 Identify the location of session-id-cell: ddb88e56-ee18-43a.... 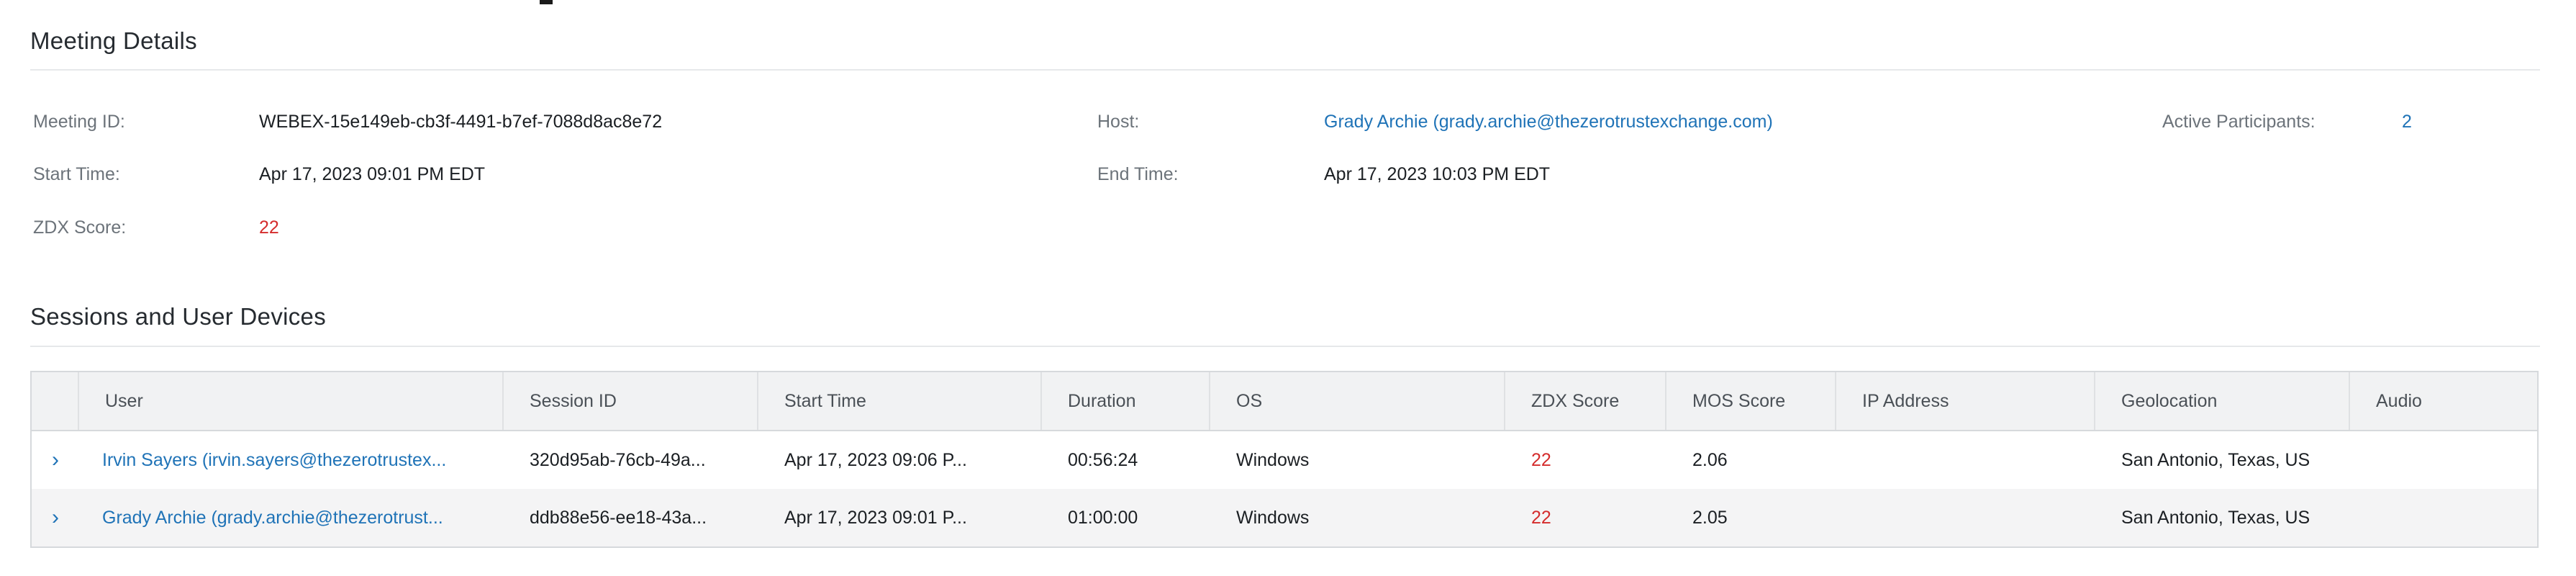
(618, 517).